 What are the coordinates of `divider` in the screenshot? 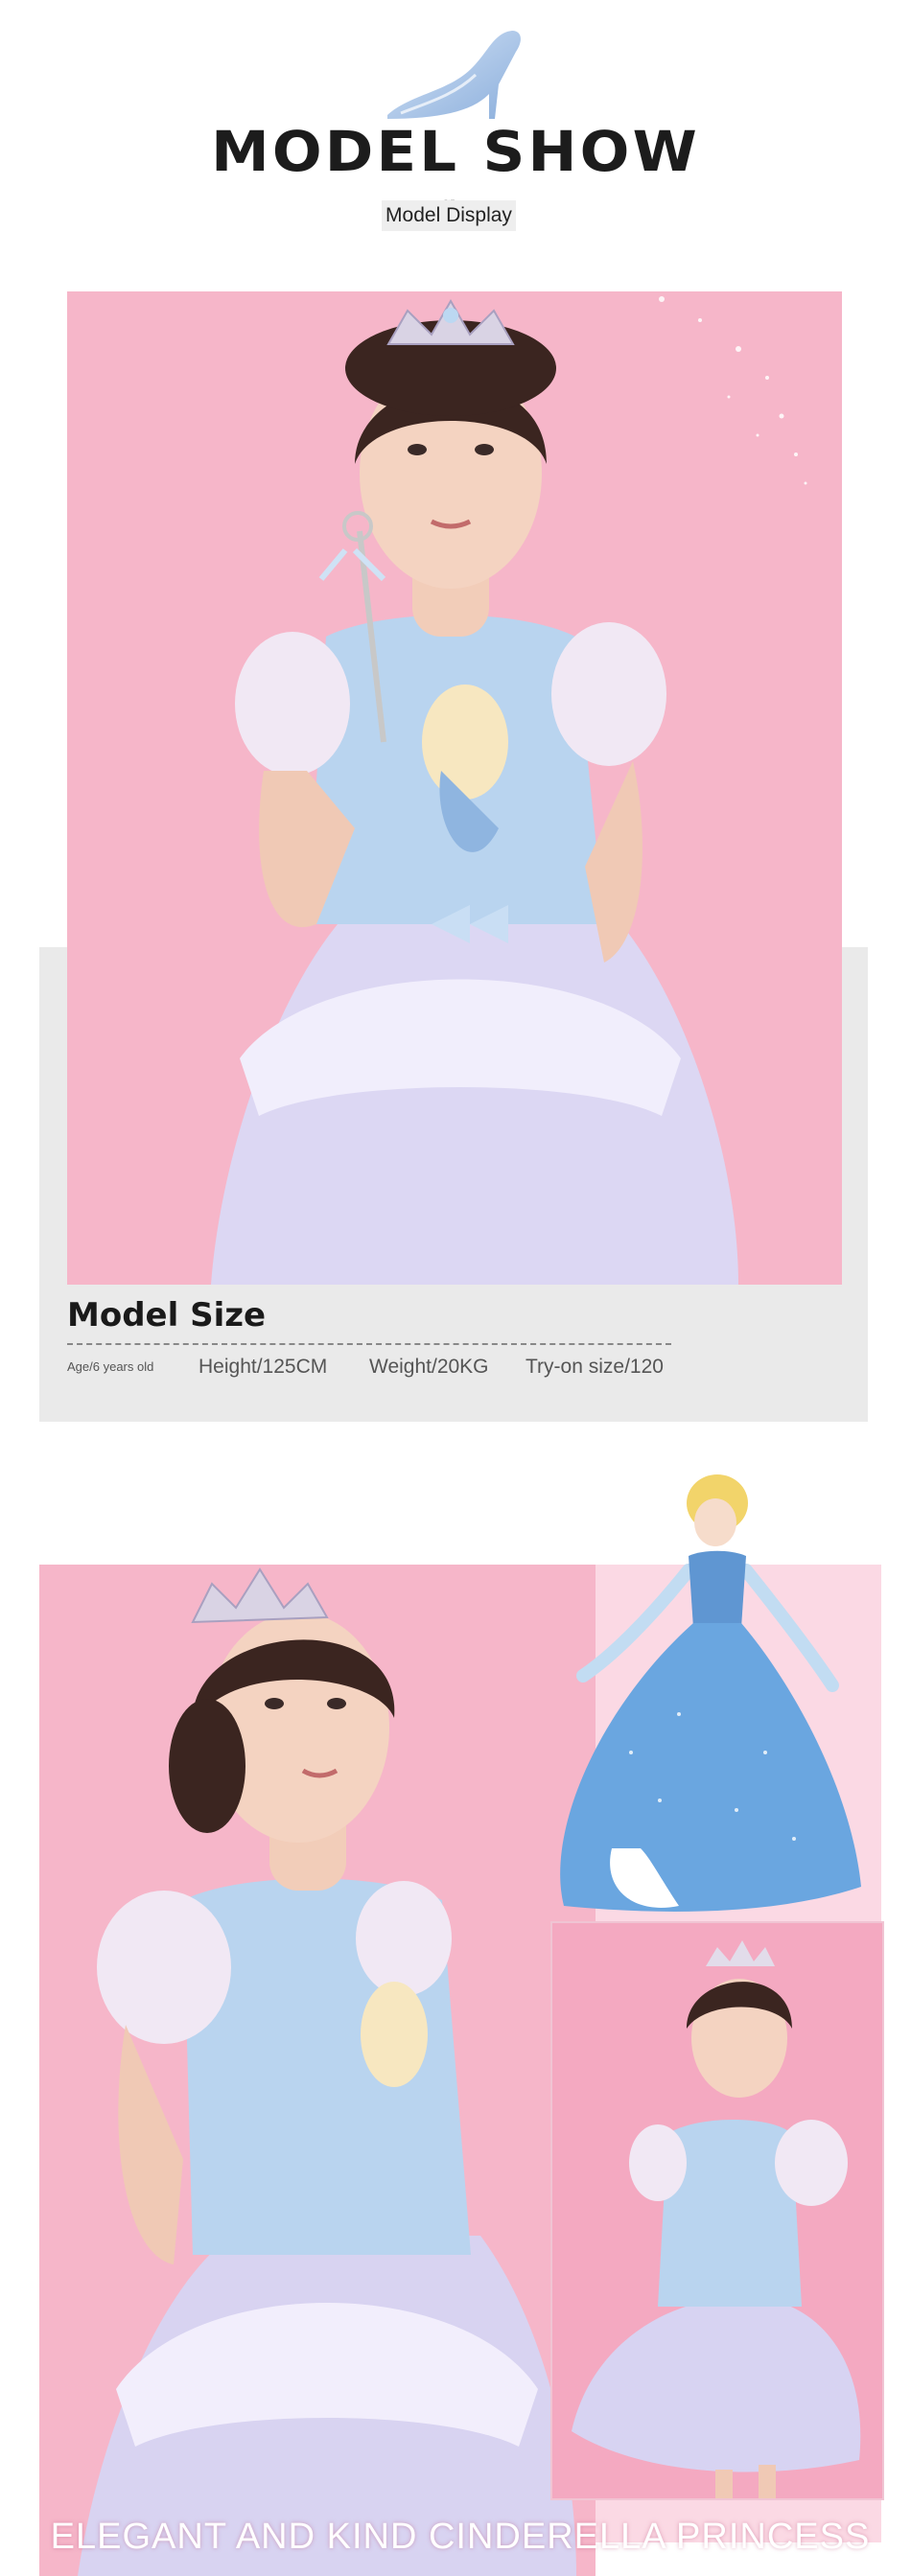 It's located at (369, 1344).